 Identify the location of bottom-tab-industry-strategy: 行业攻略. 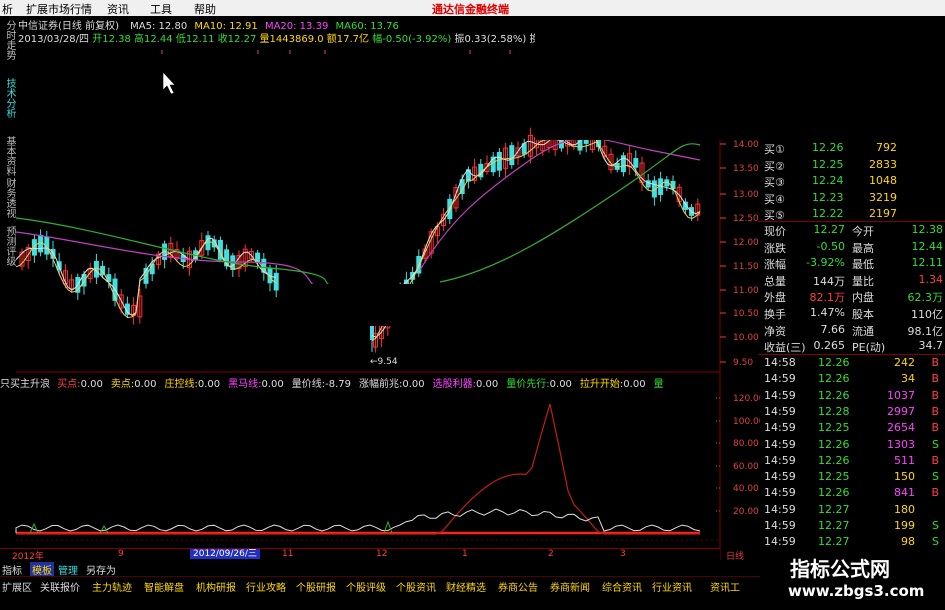
(266, 586).